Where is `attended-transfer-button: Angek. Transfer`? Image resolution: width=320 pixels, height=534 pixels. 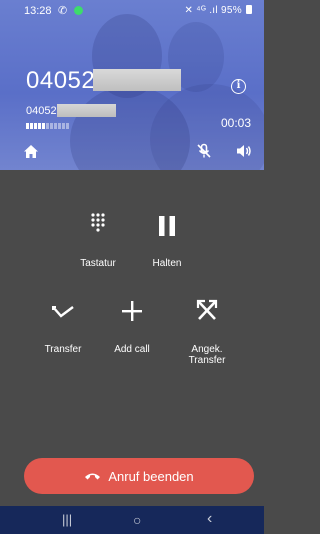
attended-transfer-button: Angek. Transfer is located at coordinates (207, 332).